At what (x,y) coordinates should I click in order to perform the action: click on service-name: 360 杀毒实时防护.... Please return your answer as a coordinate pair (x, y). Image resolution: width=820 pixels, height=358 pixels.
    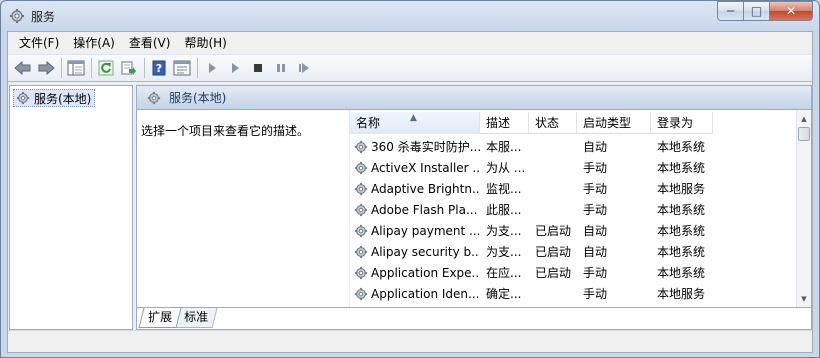
    Looking at the image, I should click on (425, 147).